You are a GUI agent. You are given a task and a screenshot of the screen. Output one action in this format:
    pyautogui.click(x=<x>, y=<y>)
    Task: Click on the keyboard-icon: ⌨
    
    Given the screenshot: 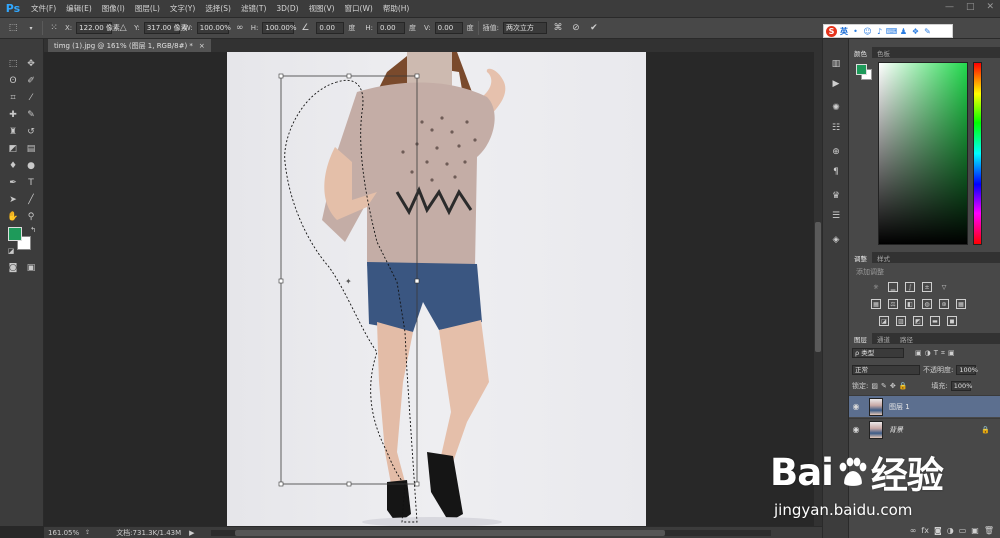 What is the action you would take?
    pyautogui.click(x=892, y=31)
    